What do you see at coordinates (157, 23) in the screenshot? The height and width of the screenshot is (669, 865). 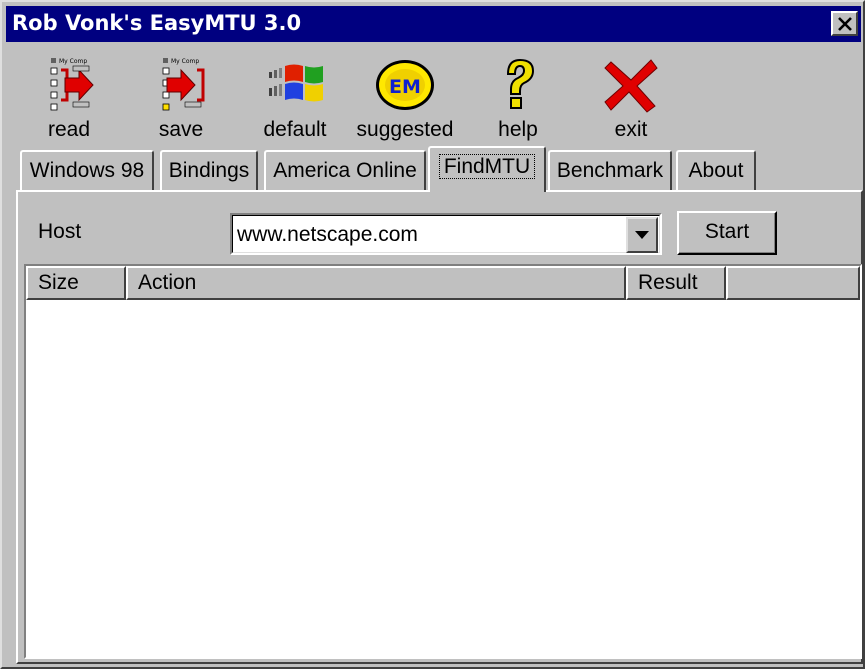 I see `window-title: Rob Vonk's EasyMTU 3.0` at bounding box center [157, 23].